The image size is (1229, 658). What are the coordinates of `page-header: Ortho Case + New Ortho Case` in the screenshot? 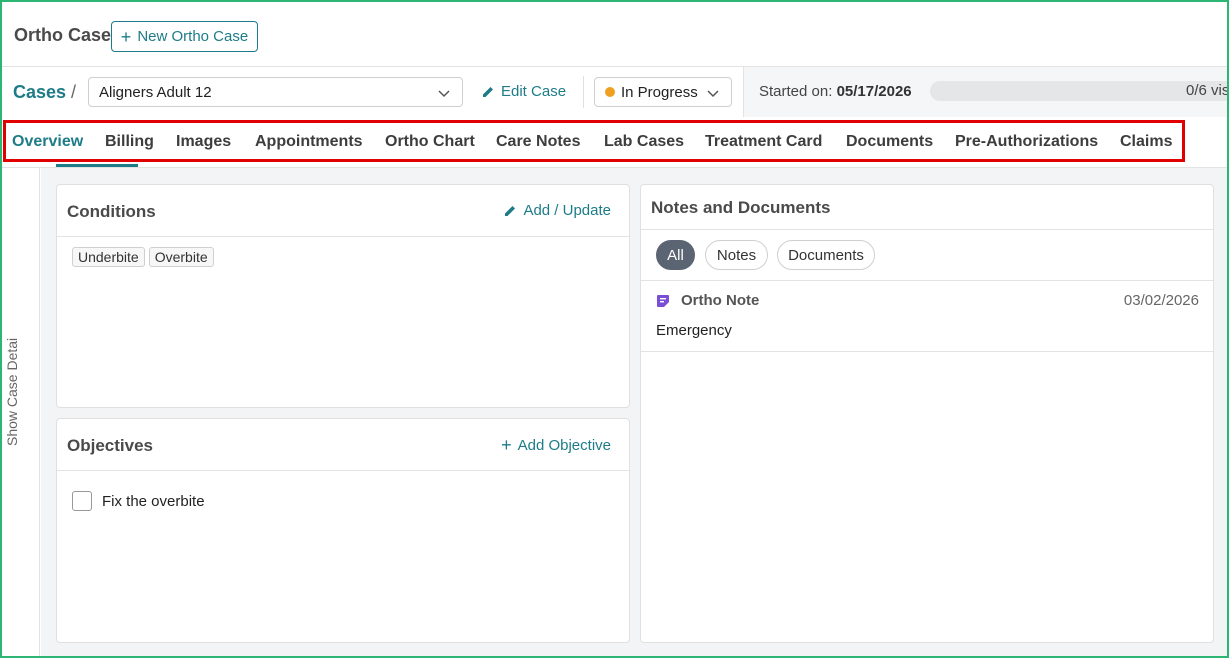 It's located at (614, 34).